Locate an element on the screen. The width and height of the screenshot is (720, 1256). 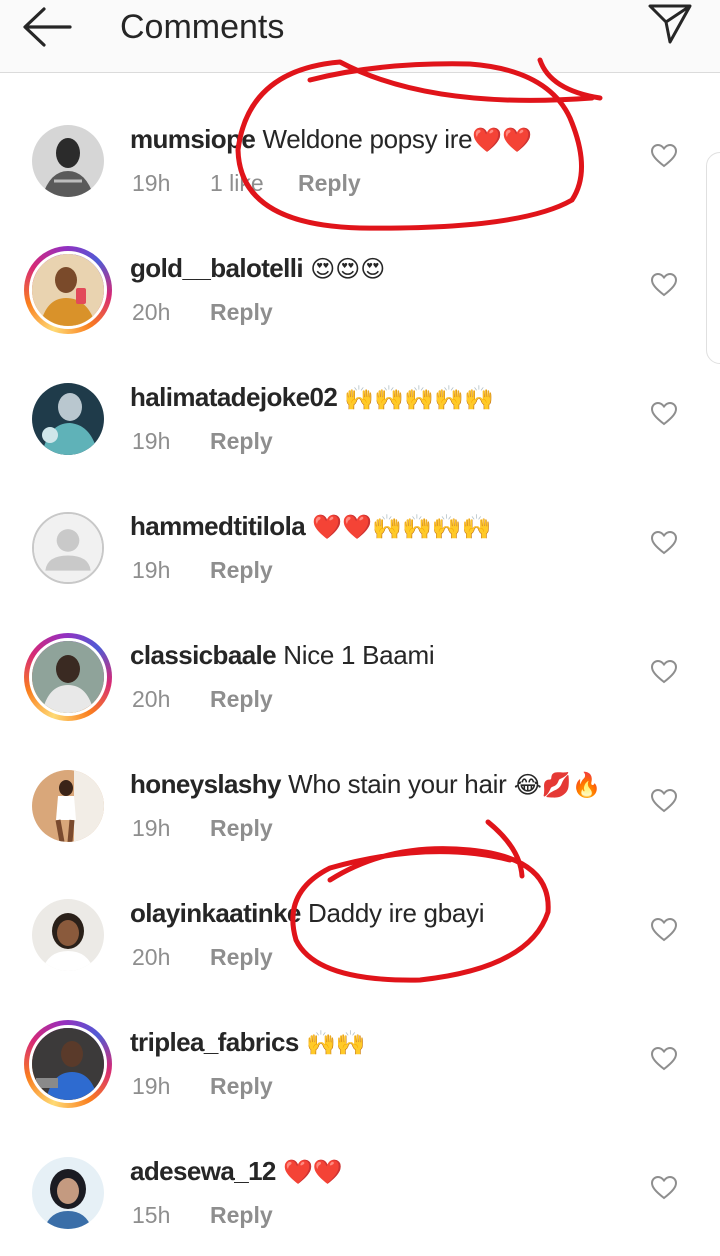
comment-text: Daddy ire gbayi is located at coordinates (396, 913).